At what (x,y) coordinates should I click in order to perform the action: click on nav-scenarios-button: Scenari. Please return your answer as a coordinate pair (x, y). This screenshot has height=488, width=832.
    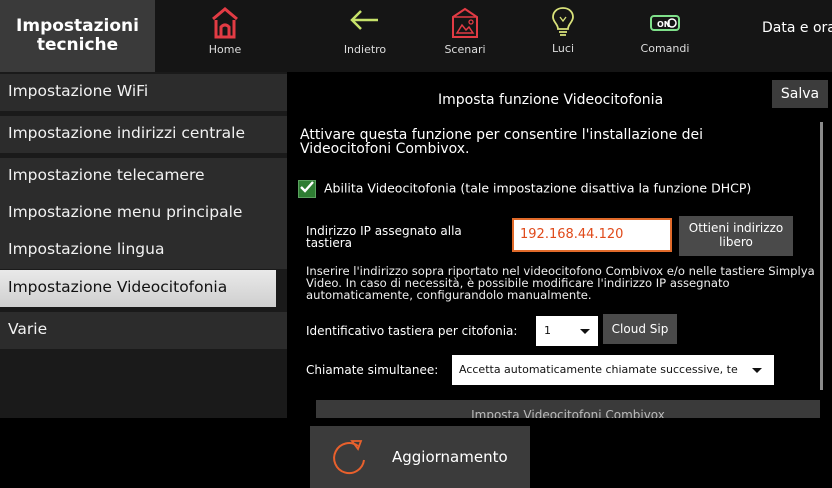
    Looking at the image, I should click on (465, 36).